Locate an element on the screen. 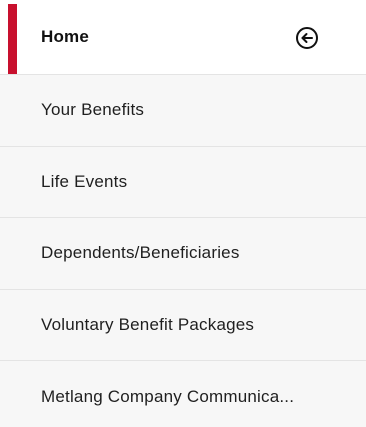  sidebar-item-label: Your Benefits is located at coordinates (93, 110).